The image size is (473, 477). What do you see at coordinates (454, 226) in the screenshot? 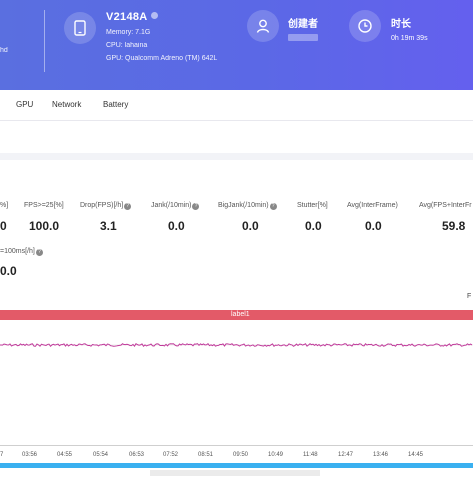
I see `metric-value: 59.8` at bounding box center [454, 226].